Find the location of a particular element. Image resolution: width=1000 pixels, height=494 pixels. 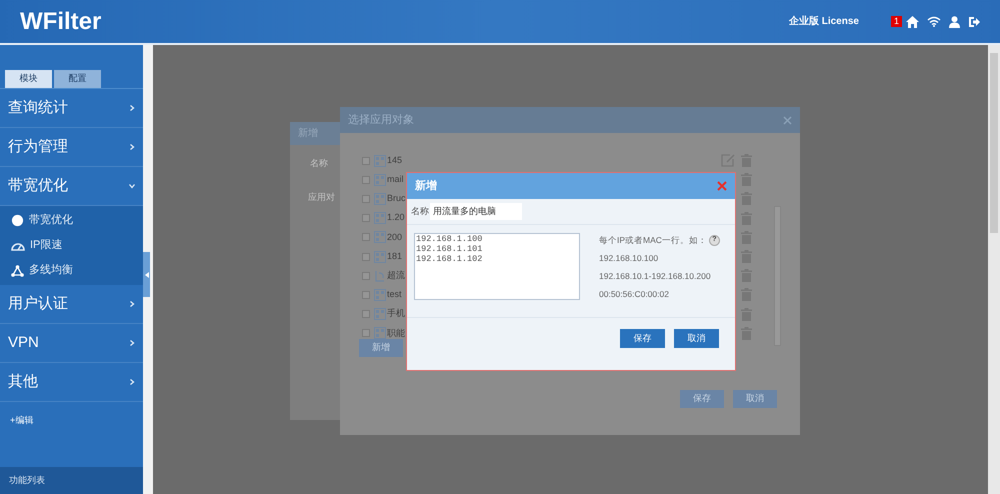

address-line: 192.168.1.102 is located at coordinates (450, 259).